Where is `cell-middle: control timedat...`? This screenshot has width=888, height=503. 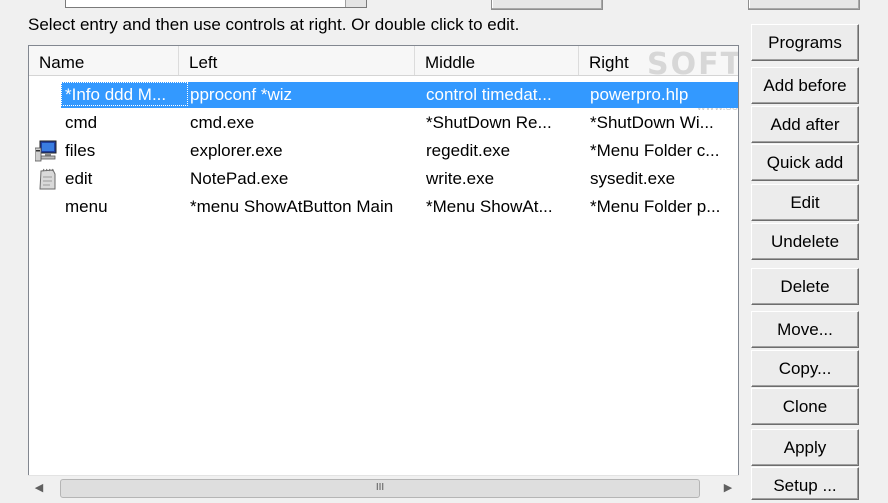 cell-middle: control timedat... is located at coordinates (489, 94).